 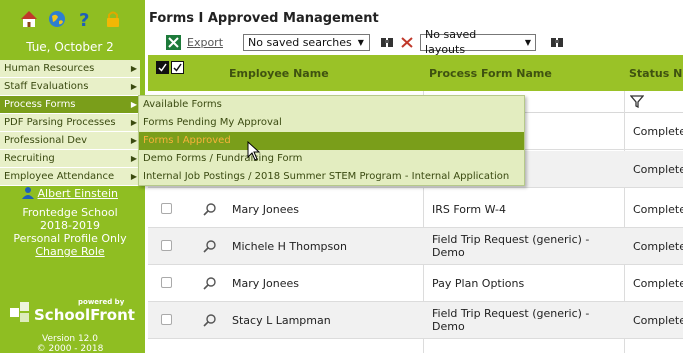 What do you see at coordinates (113, 19) in the screenshot?
I see `lock-icon` at bounding box center [113, 19].